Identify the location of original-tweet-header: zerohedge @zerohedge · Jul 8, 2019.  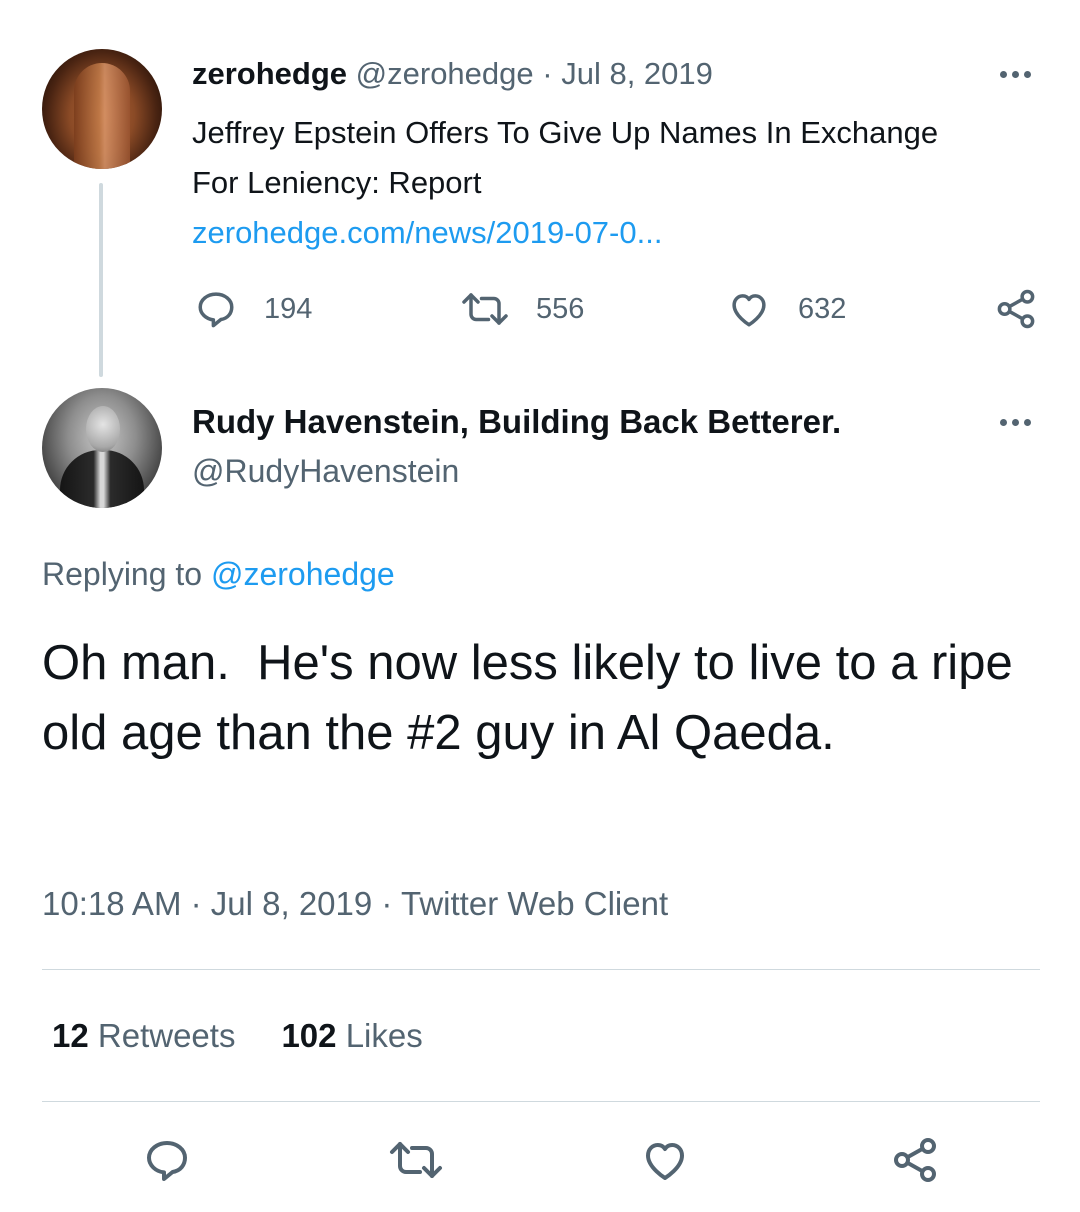
(452, 74).